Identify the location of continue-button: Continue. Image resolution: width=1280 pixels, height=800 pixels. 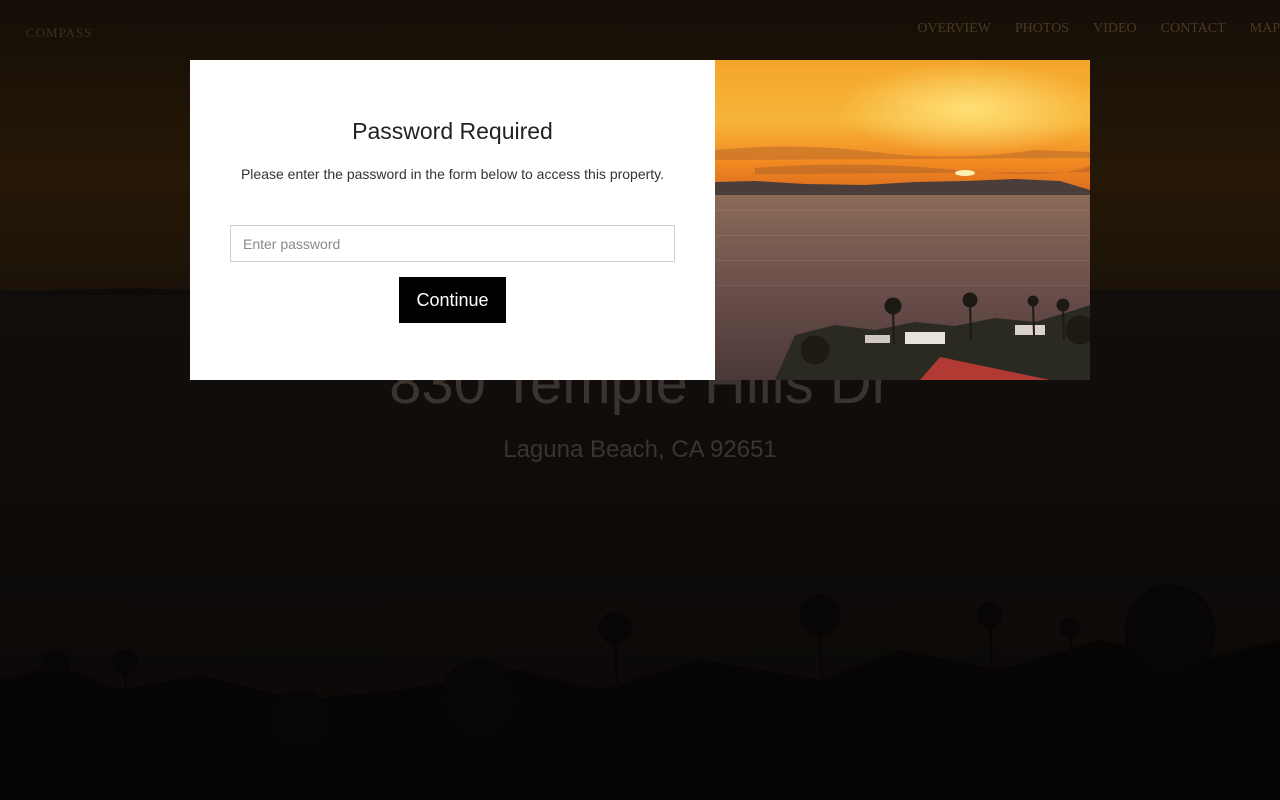
(452, 300).